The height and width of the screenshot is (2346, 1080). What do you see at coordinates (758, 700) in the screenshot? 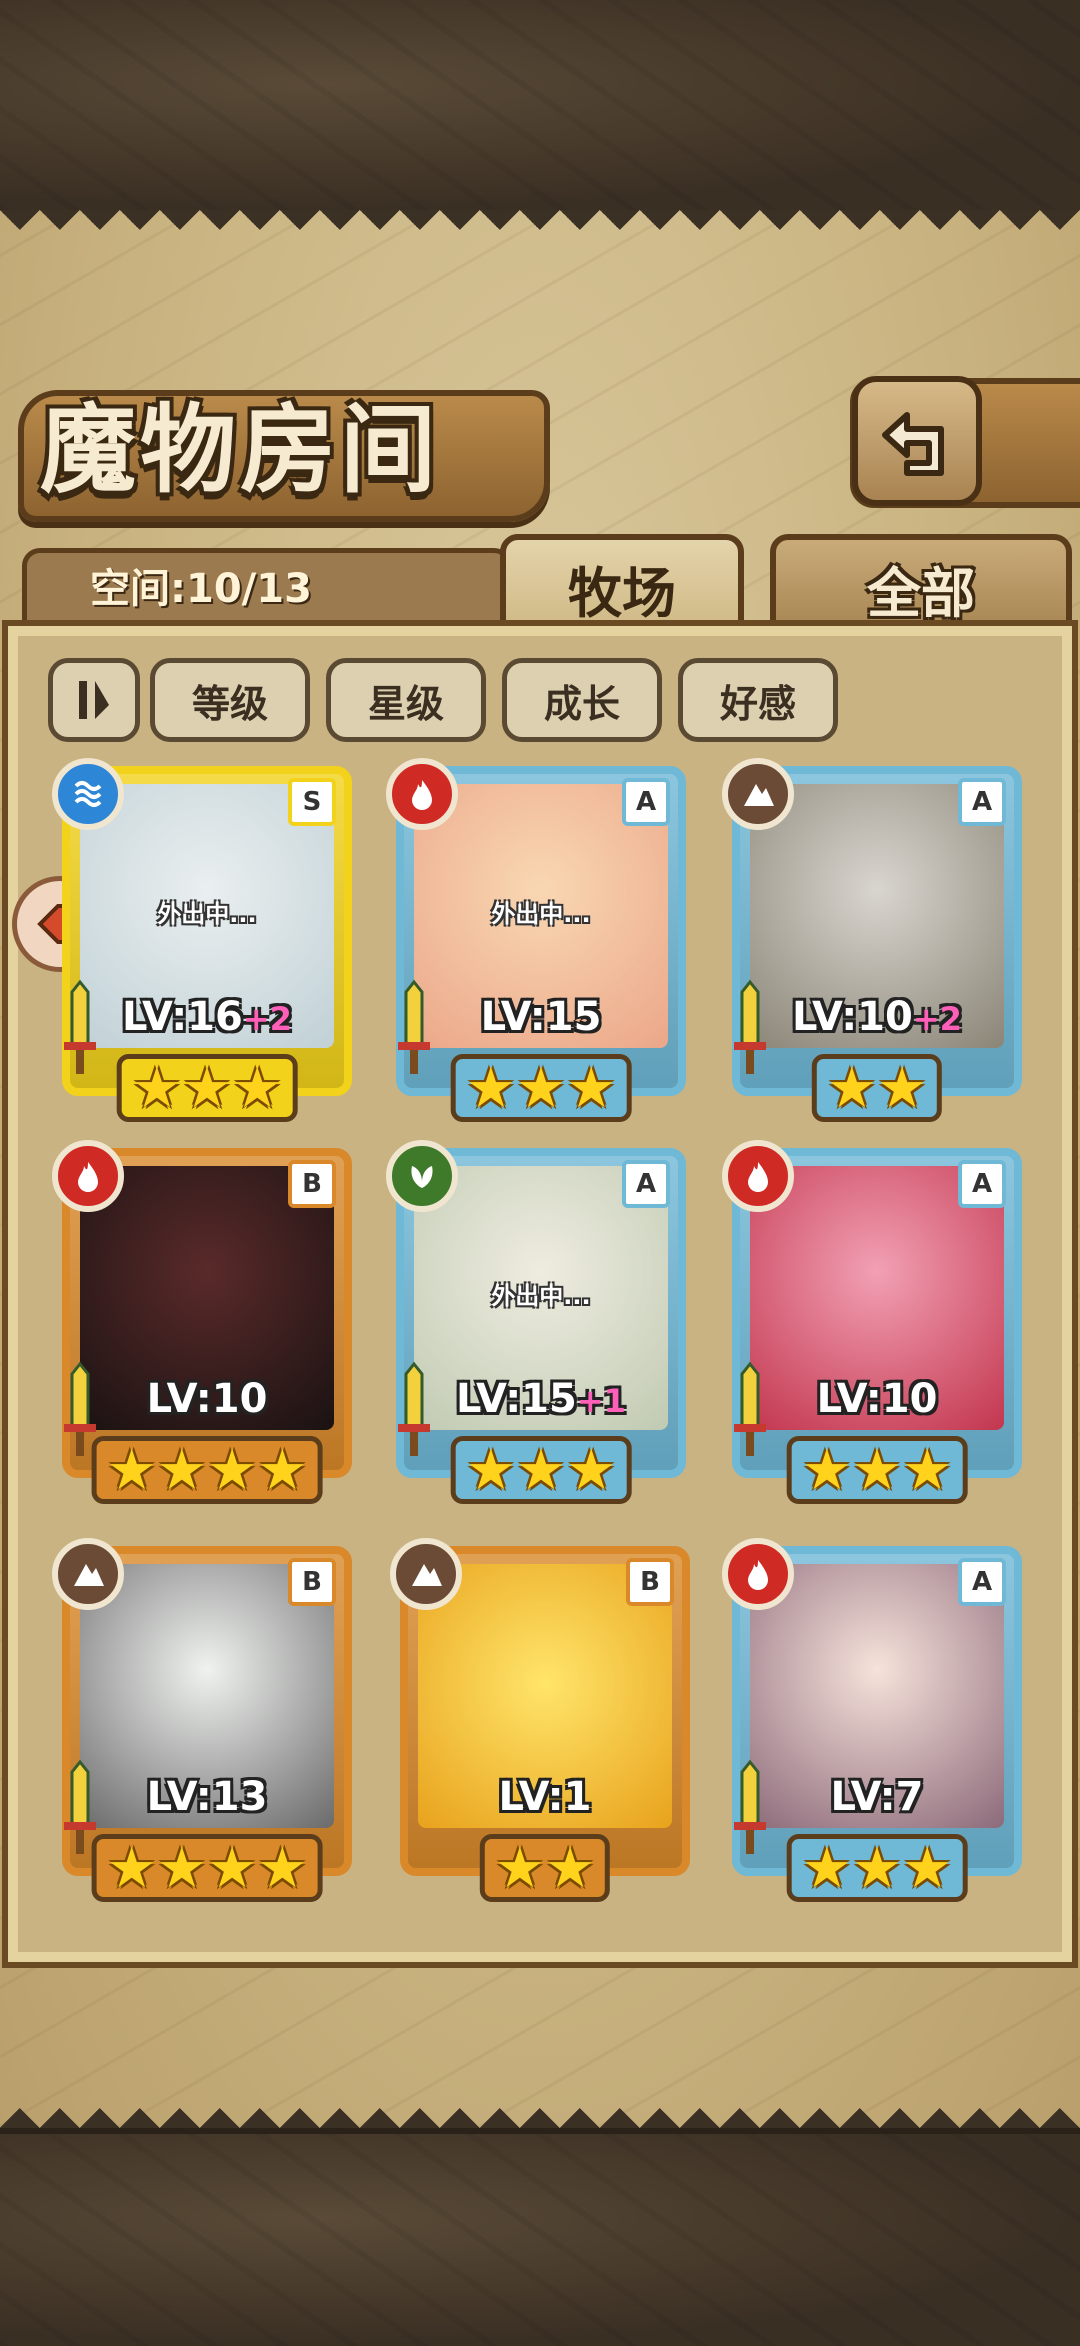
I see `sort-affection-button: 好感` at bounding box center [758, 700].